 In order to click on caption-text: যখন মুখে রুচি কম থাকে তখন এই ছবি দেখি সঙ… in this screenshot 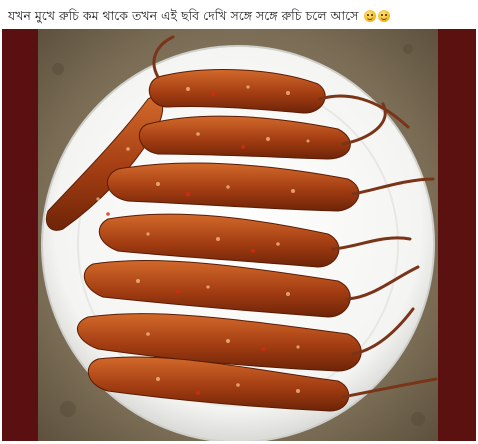, I will do `click(183, 15)`.